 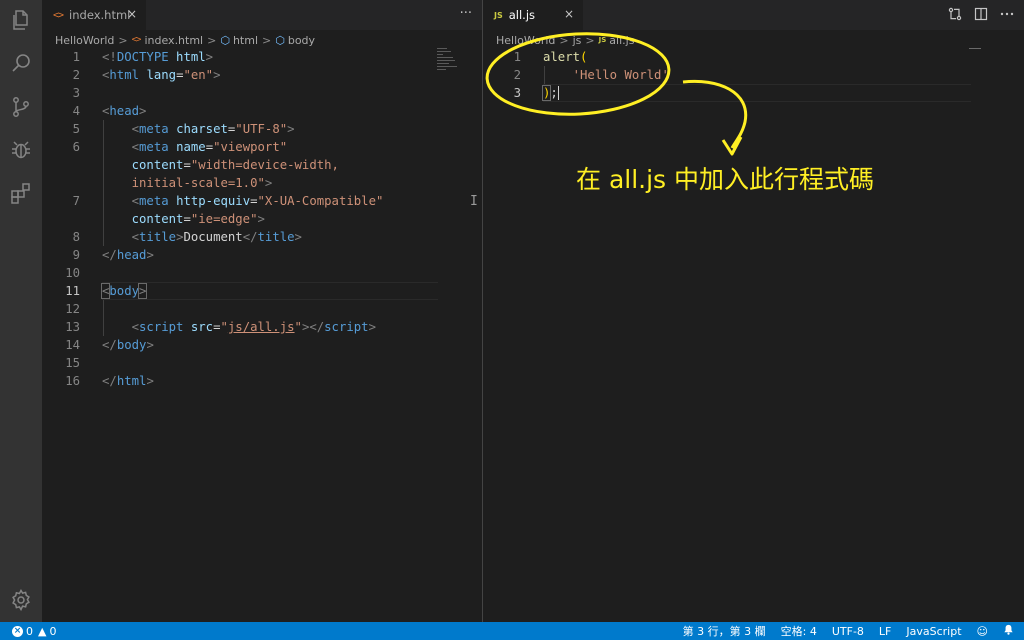 I want to click on right-tab-actions, so click(x=975, y=16).